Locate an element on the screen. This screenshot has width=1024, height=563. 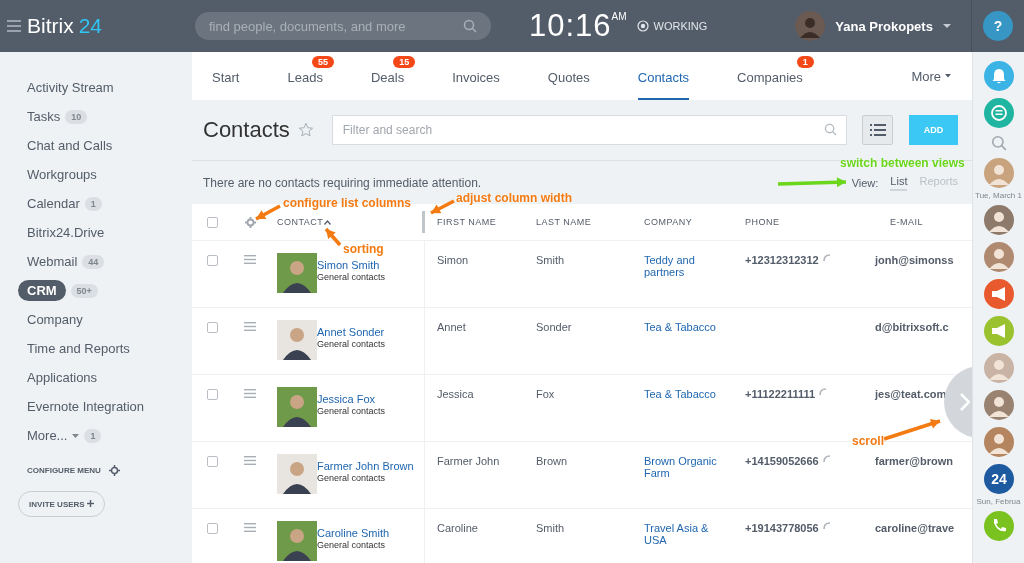
tab: Leads is located at coordinates (305, 84).